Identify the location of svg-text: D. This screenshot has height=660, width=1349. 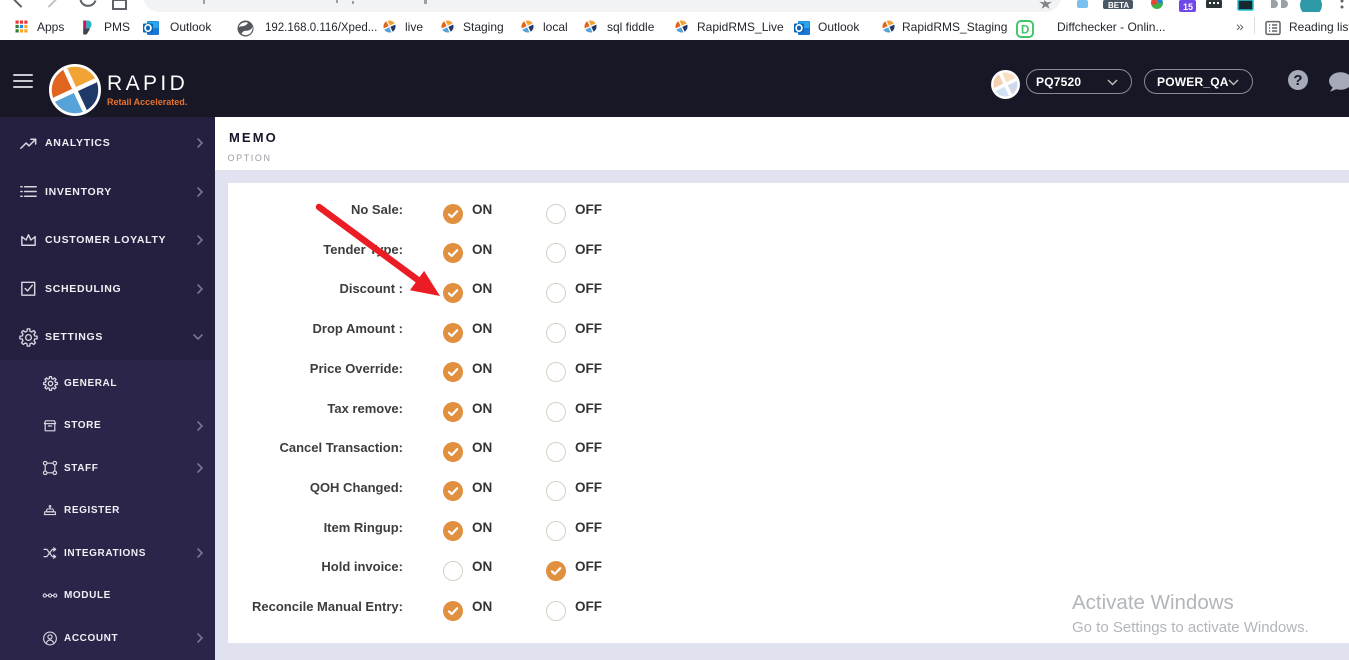
(1025, 30).